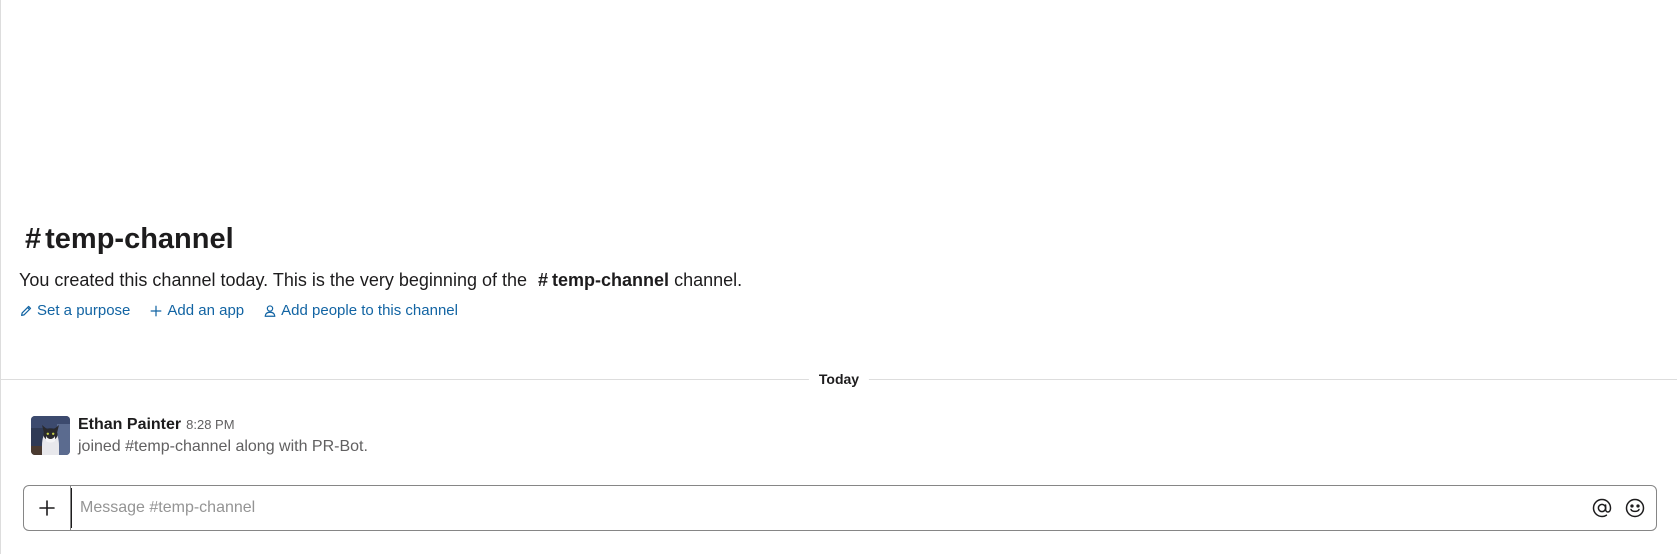 The image size is (1677, 554). Describe the element at coordinates (129, 425) in the screenshot. I see `sender-name: Ethan Painter` at that location.